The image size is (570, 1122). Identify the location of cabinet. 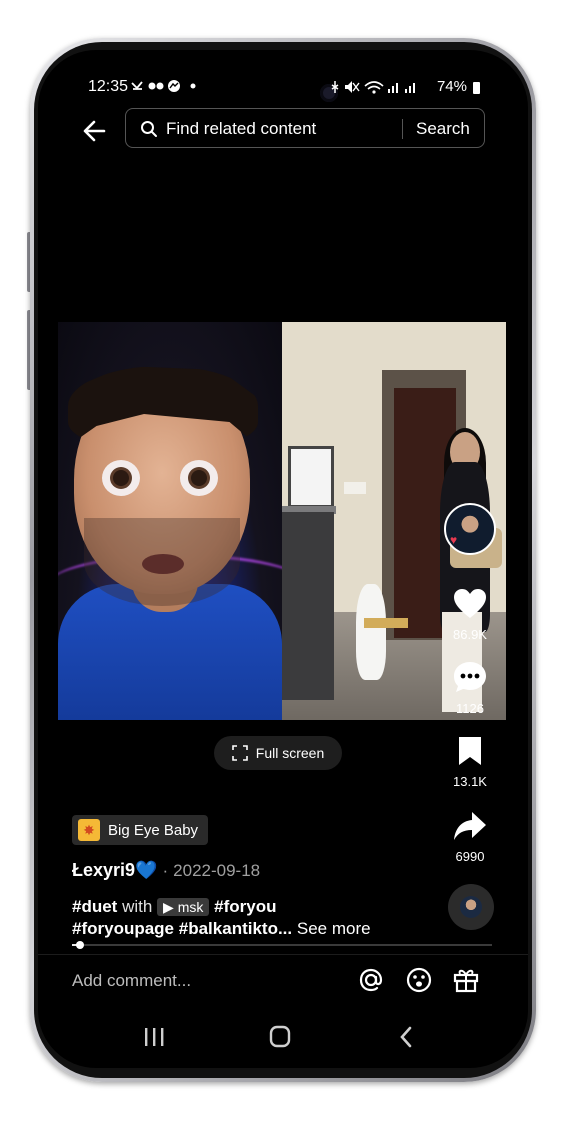
(308, 606).